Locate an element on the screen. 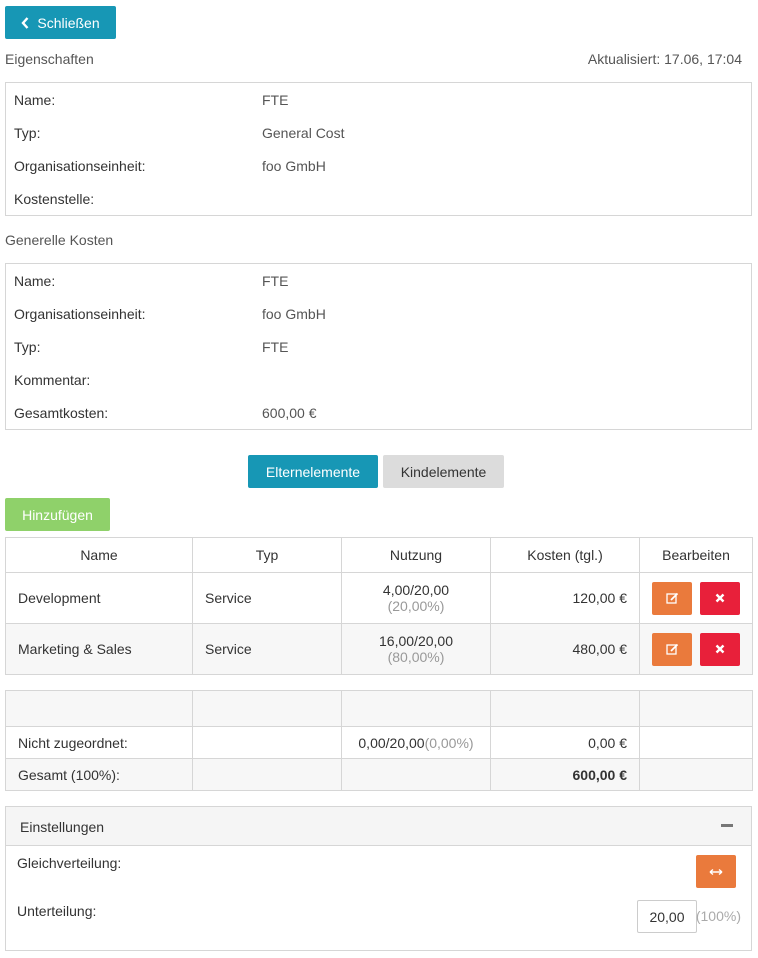 The width and height of the screenshot is (758, 958). settings-header: Einstellungen is located at coordinates (378, 826).